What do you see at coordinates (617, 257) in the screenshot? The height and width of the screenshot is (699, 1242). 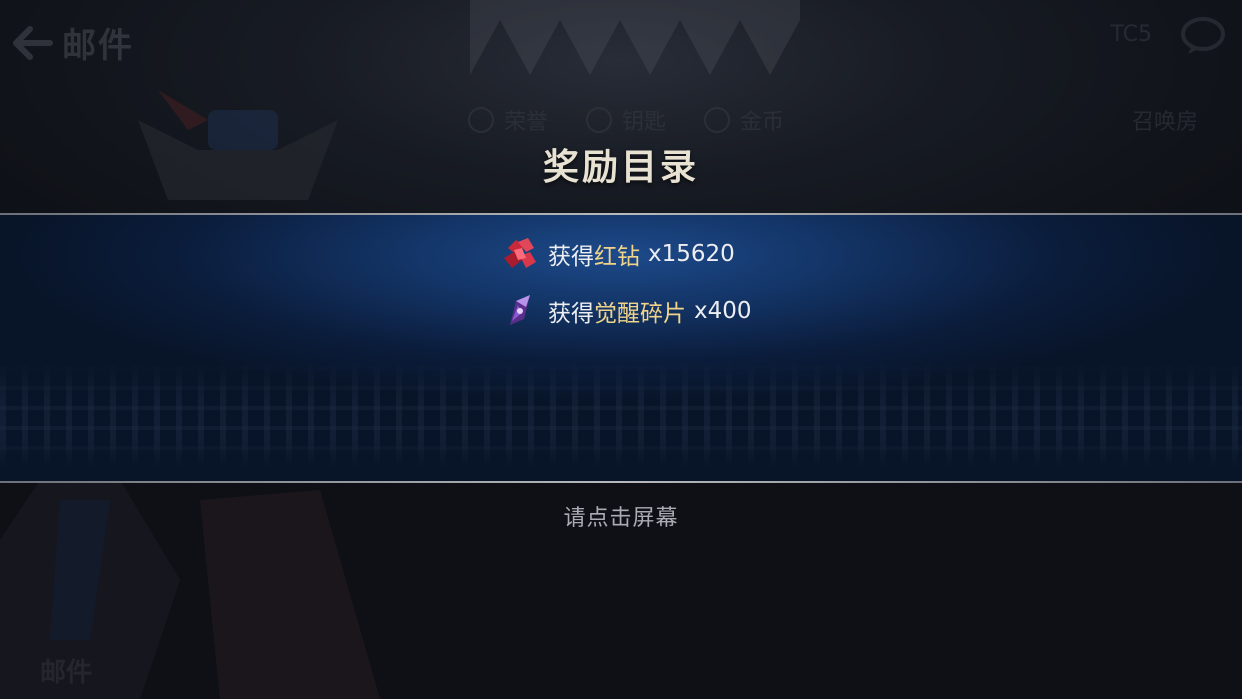 I see `reward-item-name: 红钻` at bounding box center [617, 257].